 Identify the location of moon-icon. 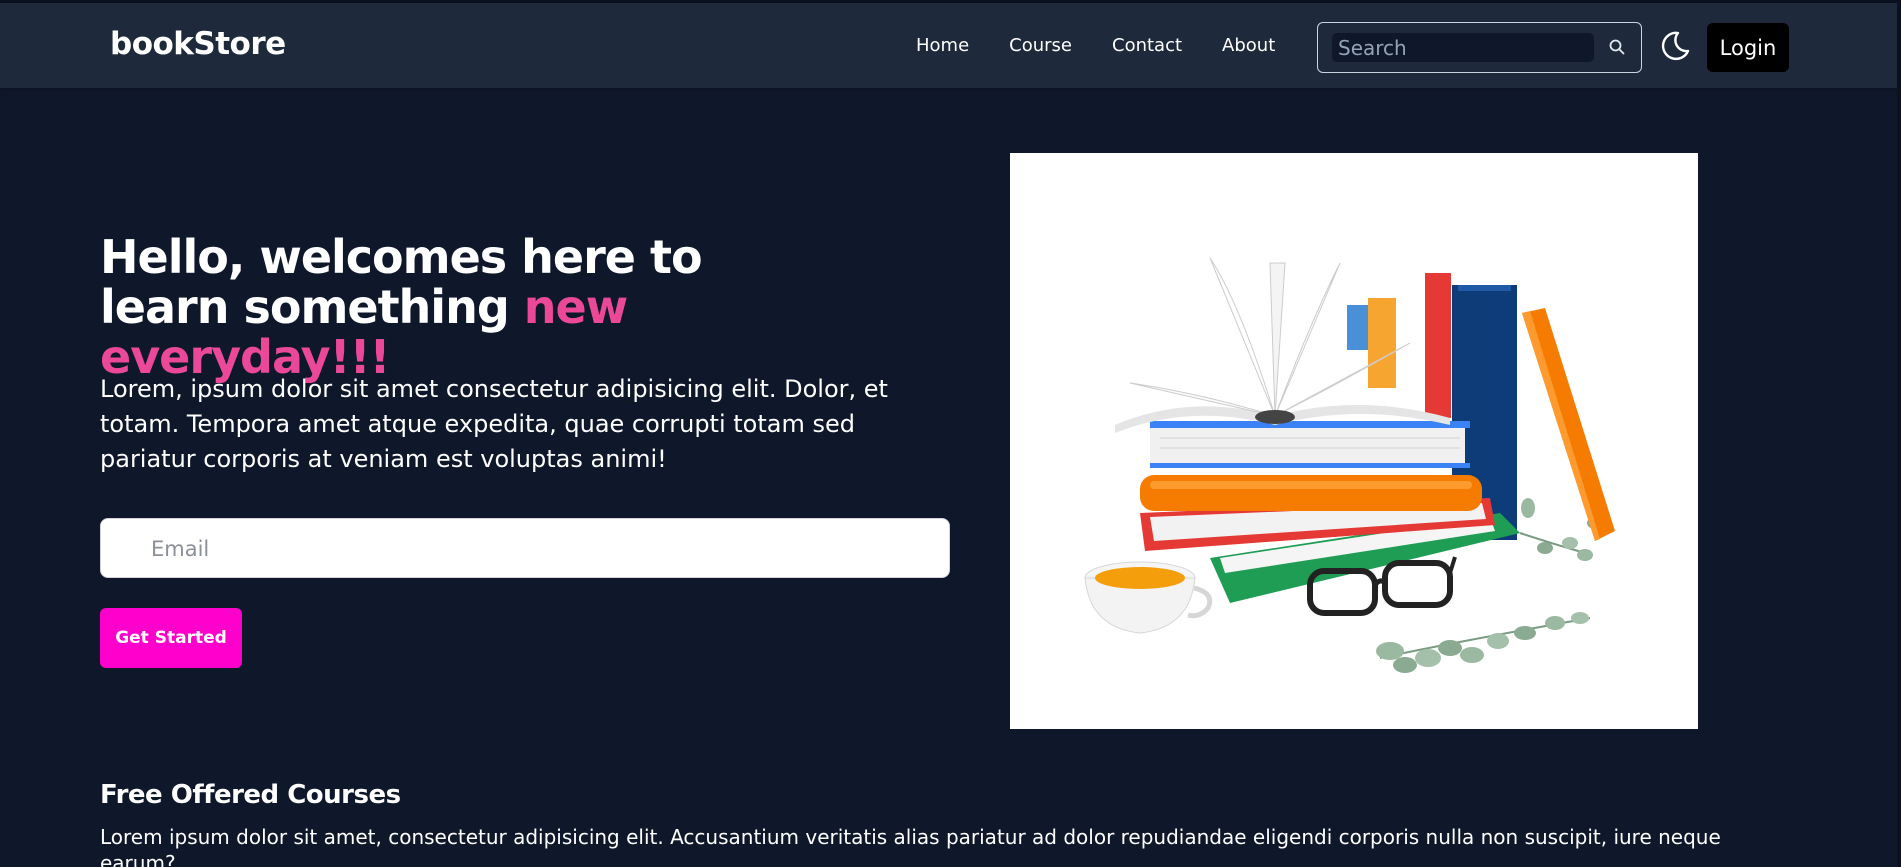
(1675, 46).